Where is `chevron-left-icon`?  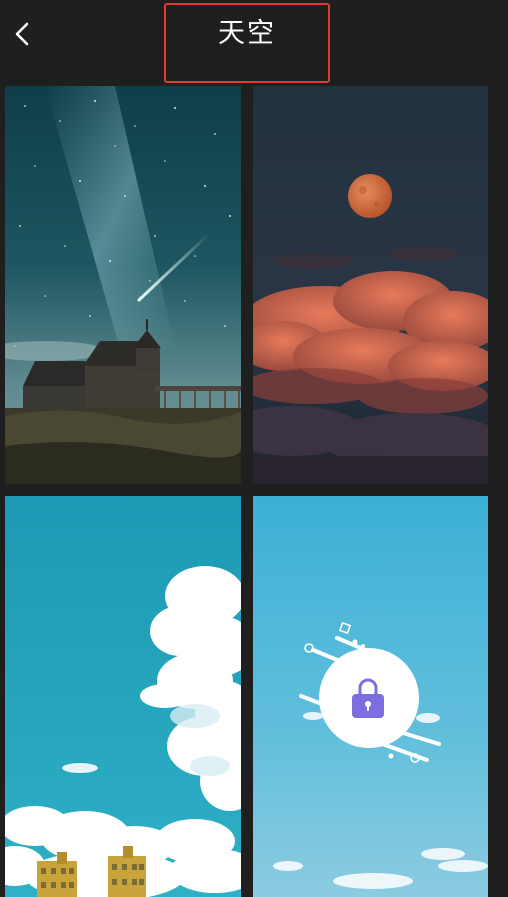 chevron-left-icon is located at coordinates (22, 34).